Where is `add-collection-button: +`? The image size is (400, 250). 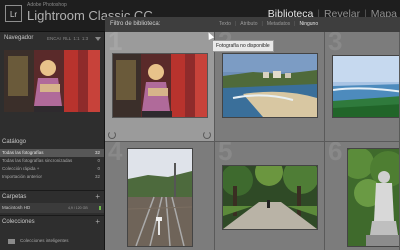
add-collection-button: + is located at coordinates (97, 221).